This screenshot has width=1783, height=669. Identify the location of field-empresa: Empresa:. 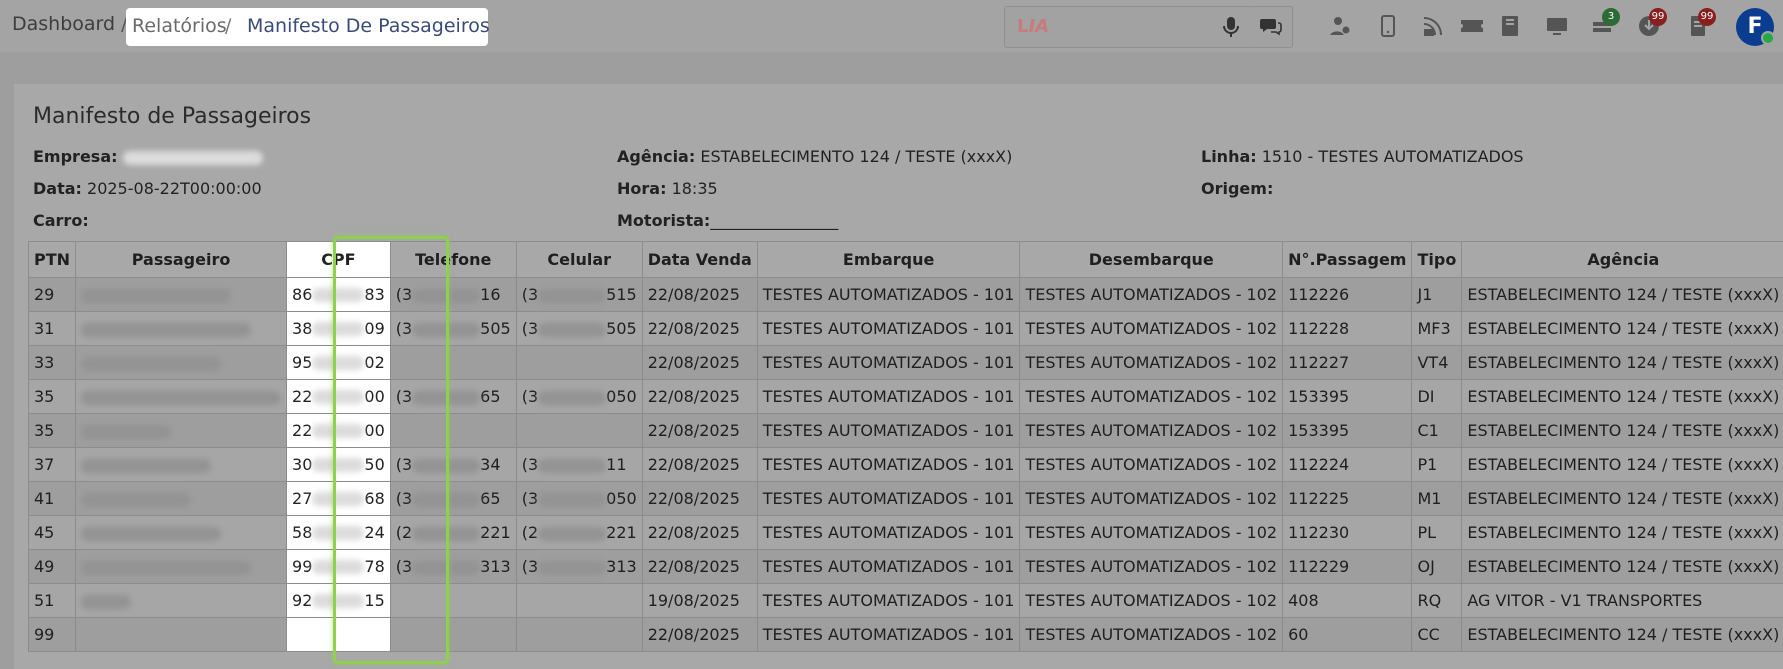
(148, 156).